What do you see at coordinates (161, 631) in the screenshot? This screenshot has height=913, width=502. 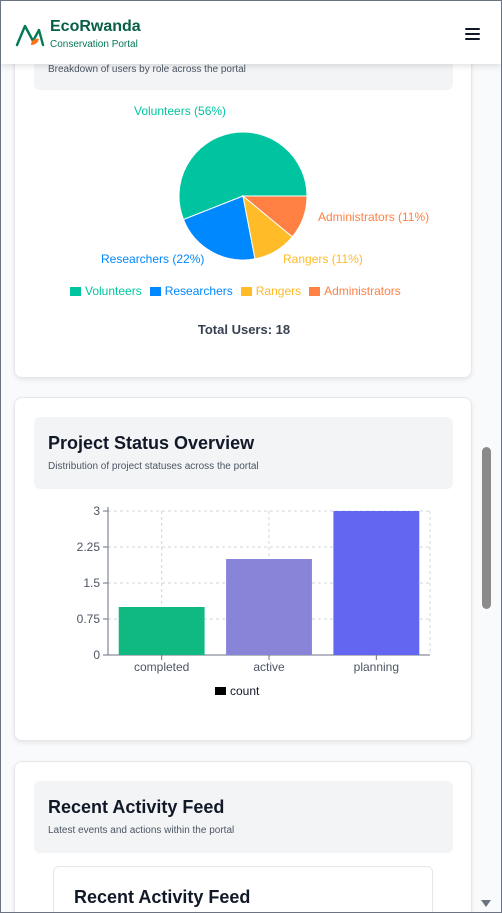 I see `bar-completed` at bounding box center [161, 631].